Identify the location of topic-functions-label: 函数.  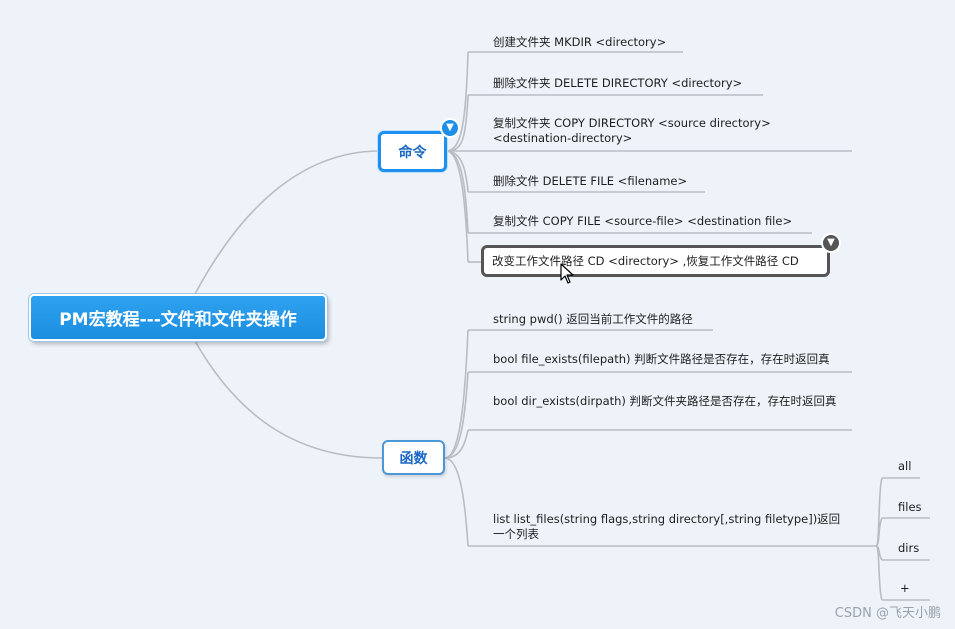
(413, 458).